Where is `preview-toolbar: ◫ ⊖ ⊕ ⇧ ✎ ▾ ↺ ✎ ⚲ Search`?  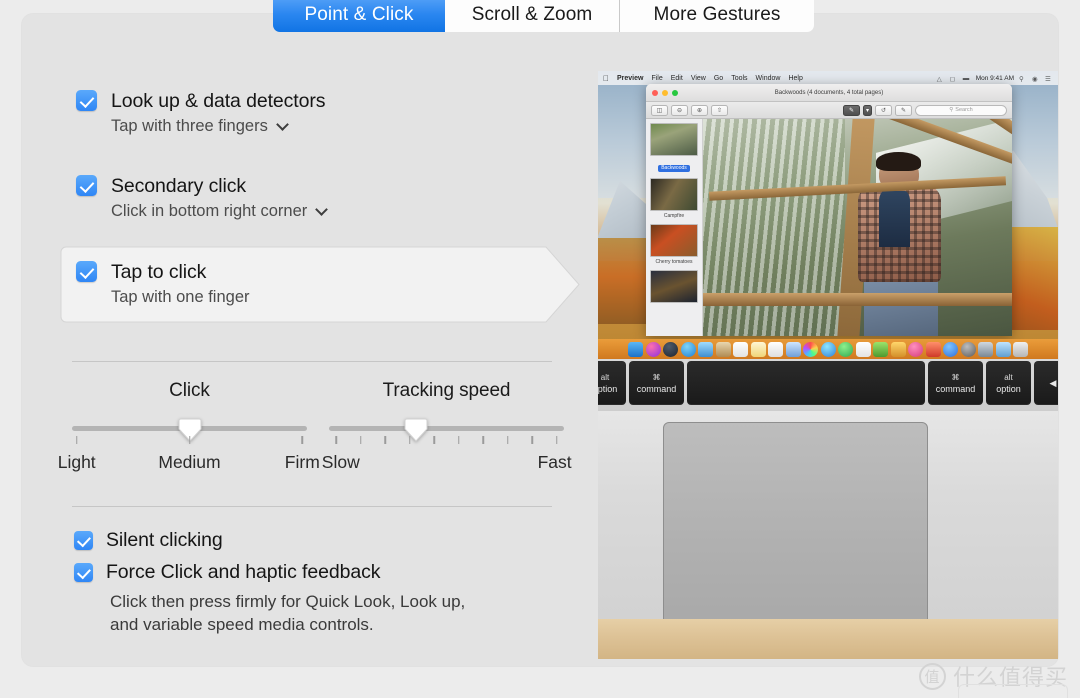 preview-toolbar: ◫ ⊖ ⊕ ⇧ ✎ ▾ ↺ ✎ ⚲ Search is located at coordinates (829, 110).